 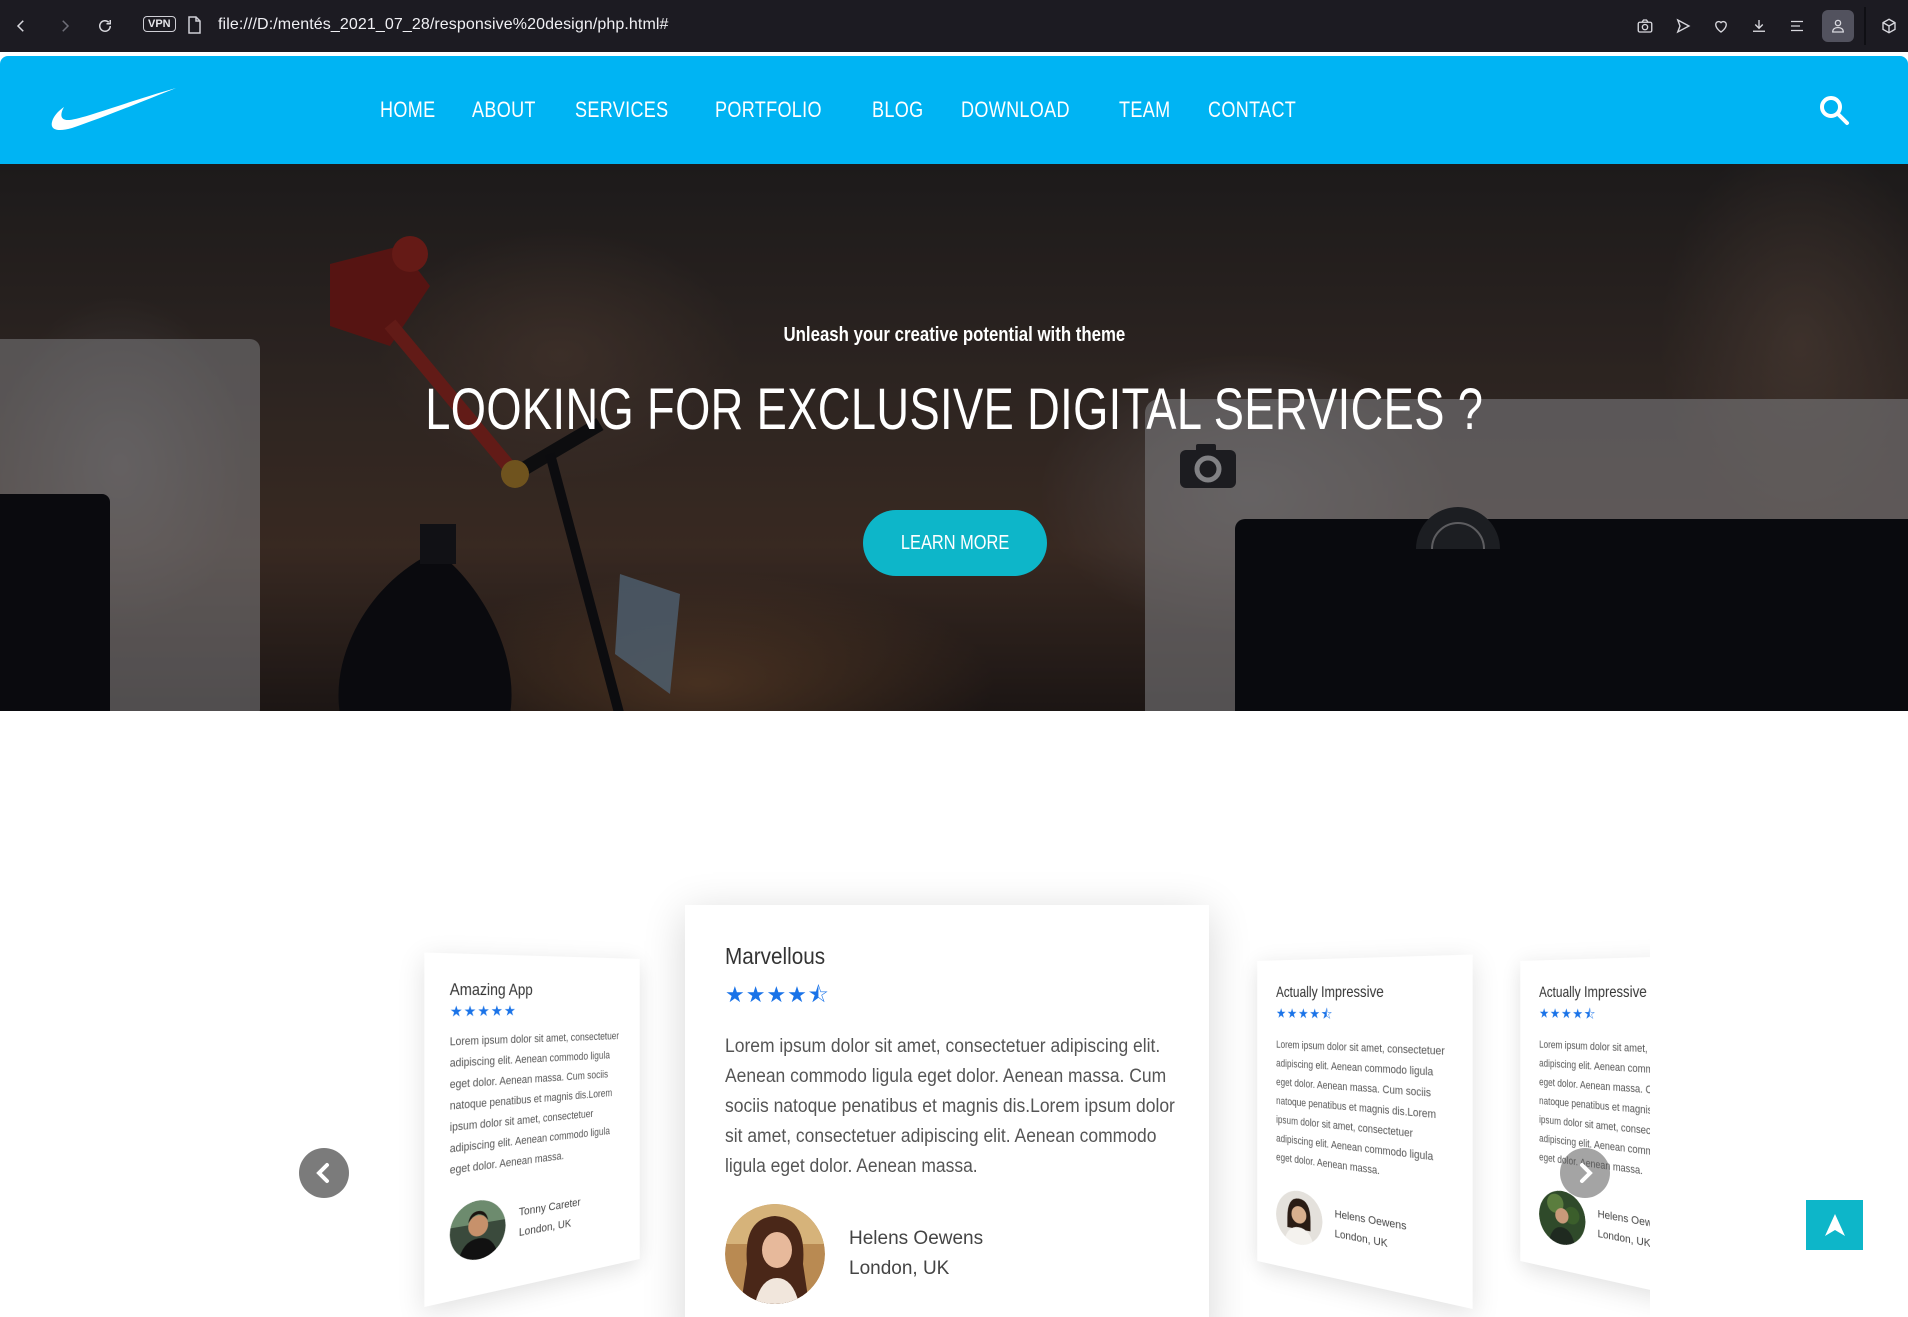 I want to click on camera-icon, so click(x=1645, y=26).